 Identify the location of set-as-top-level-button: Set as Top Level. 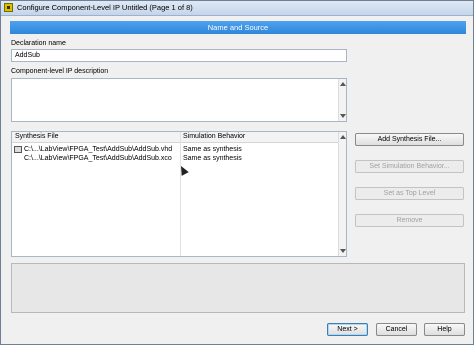
(409, 193).